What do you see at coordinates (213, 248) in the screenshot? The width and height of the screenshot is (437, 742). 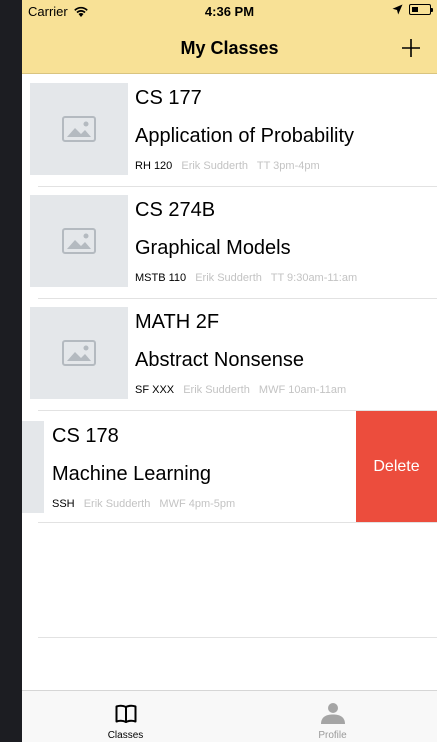 I see `course-name: Graphical Models` at bounding box center [213, 248].